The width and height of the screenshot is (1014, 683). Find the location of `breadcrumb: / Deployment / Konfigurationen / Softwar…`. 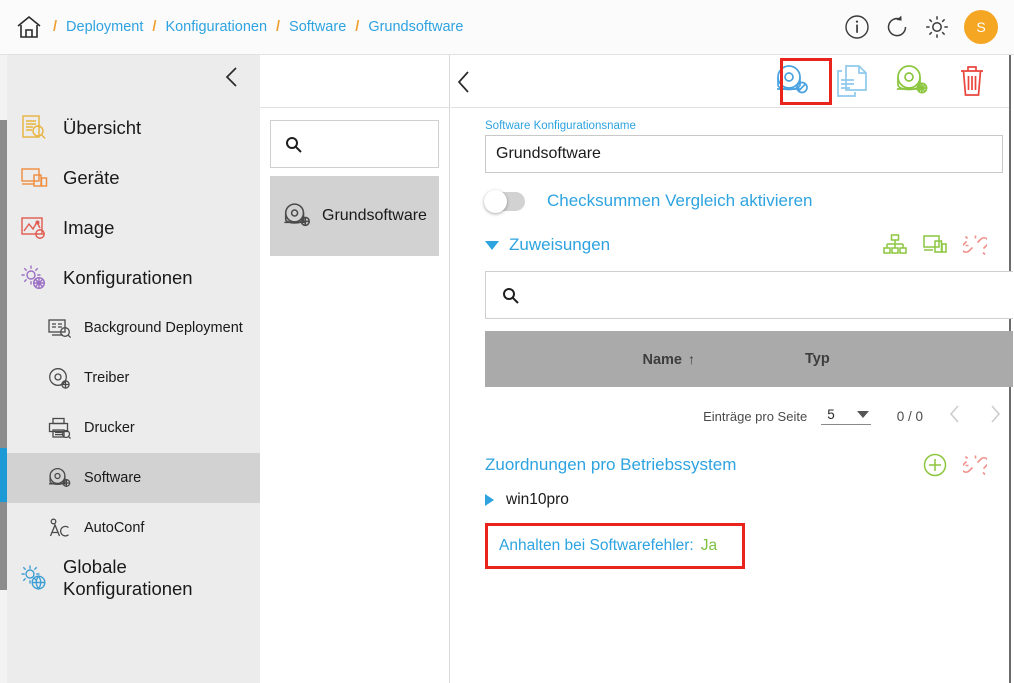

breadcrumb: / Deployment / Konfigurationen / Softwar… is located at coordinates (231, 27).